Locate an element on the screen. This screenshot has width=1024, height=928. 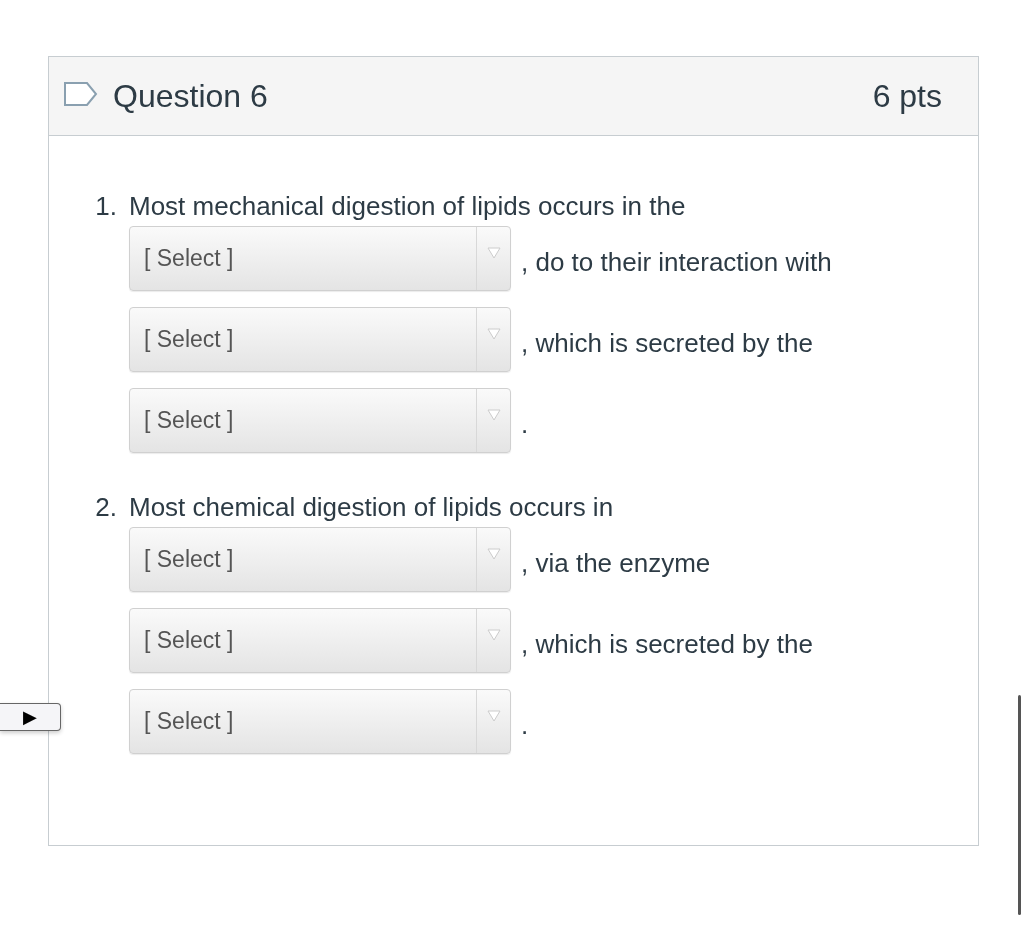
question-text: , do to their interaction with is located at coordinates (676, 262).